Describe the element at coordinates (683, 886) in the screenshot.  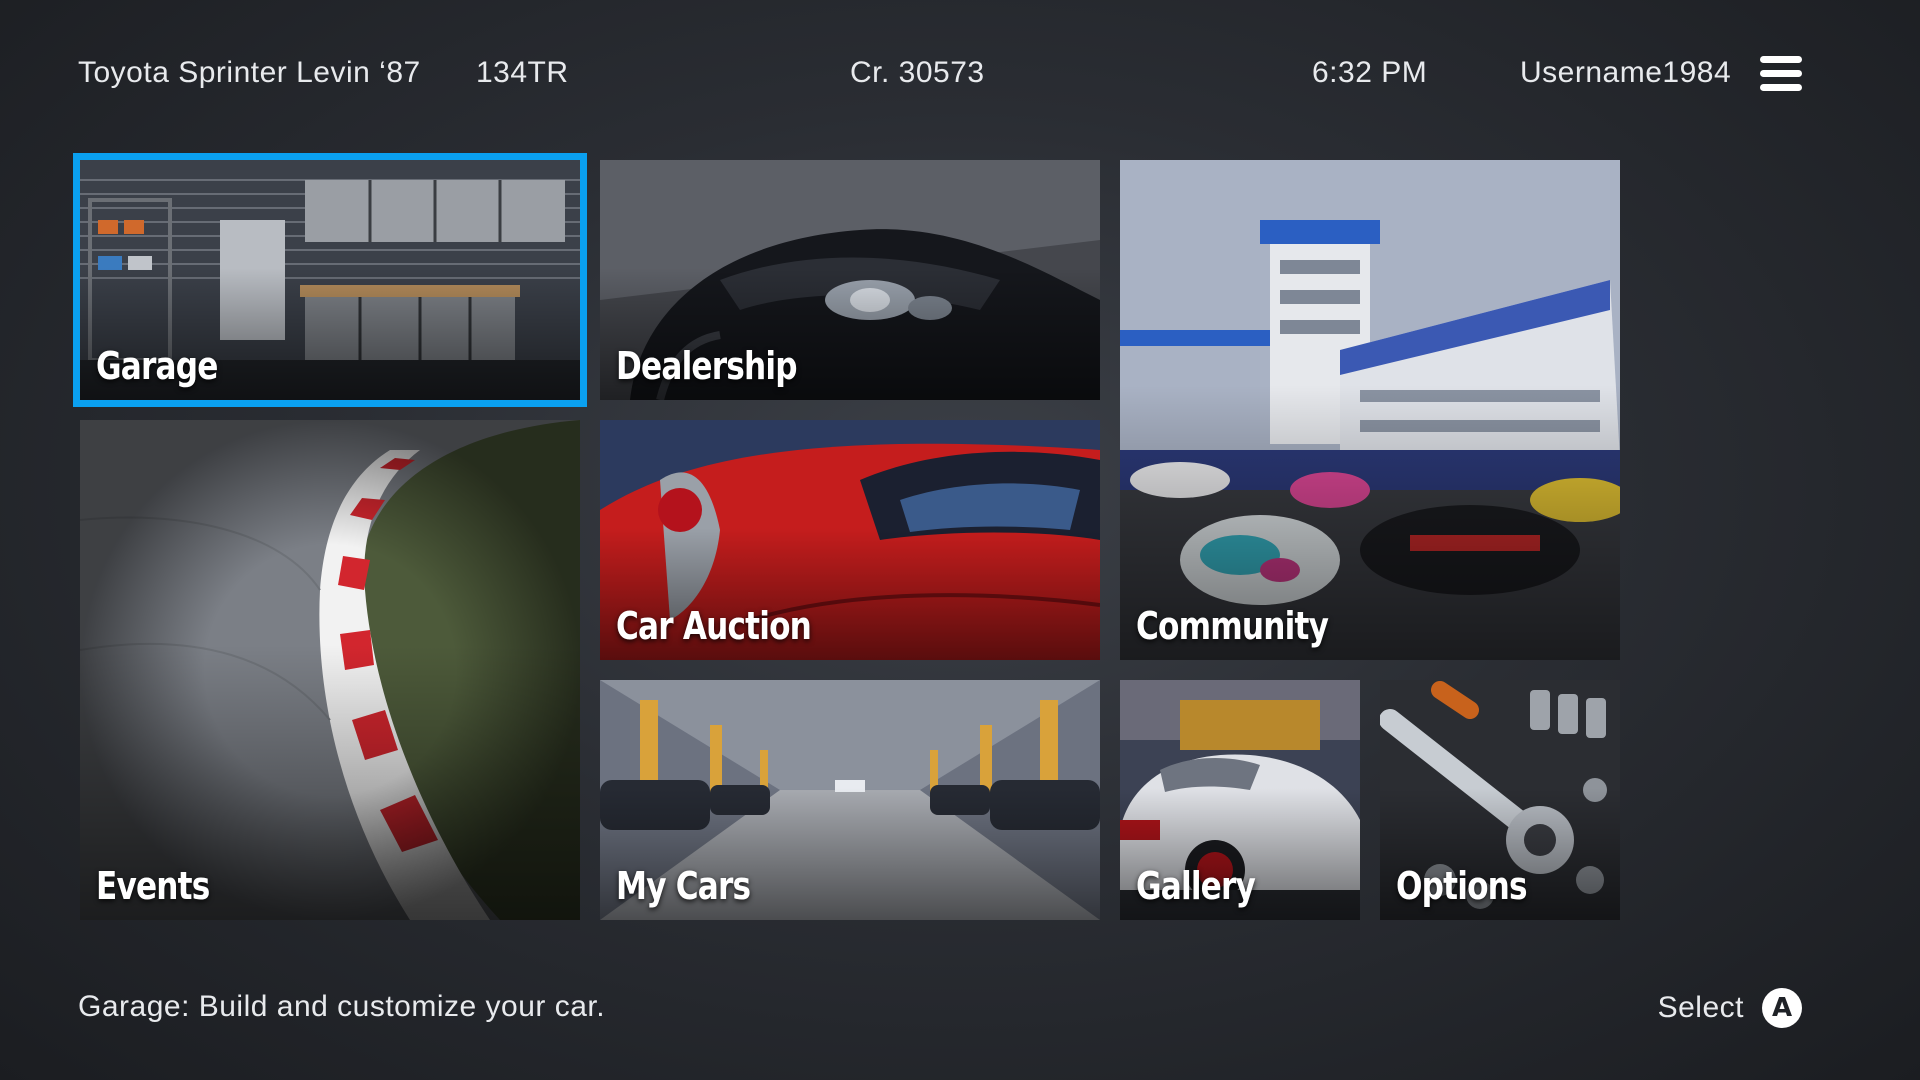
I see `tile-label: My Cars` at that location.